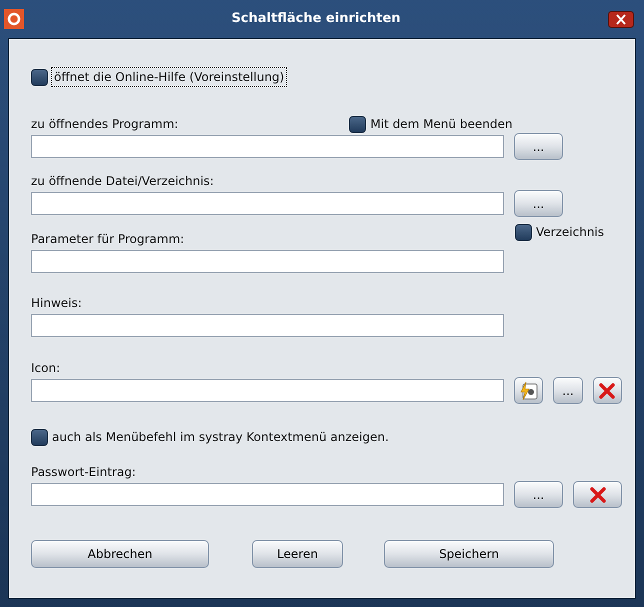 The width and height of the screenshot is (644, 607). What do you see at coordinates (297, 554) in the screenshot?
I see `clear-button: Leeren` at bounding box center [297, 554].